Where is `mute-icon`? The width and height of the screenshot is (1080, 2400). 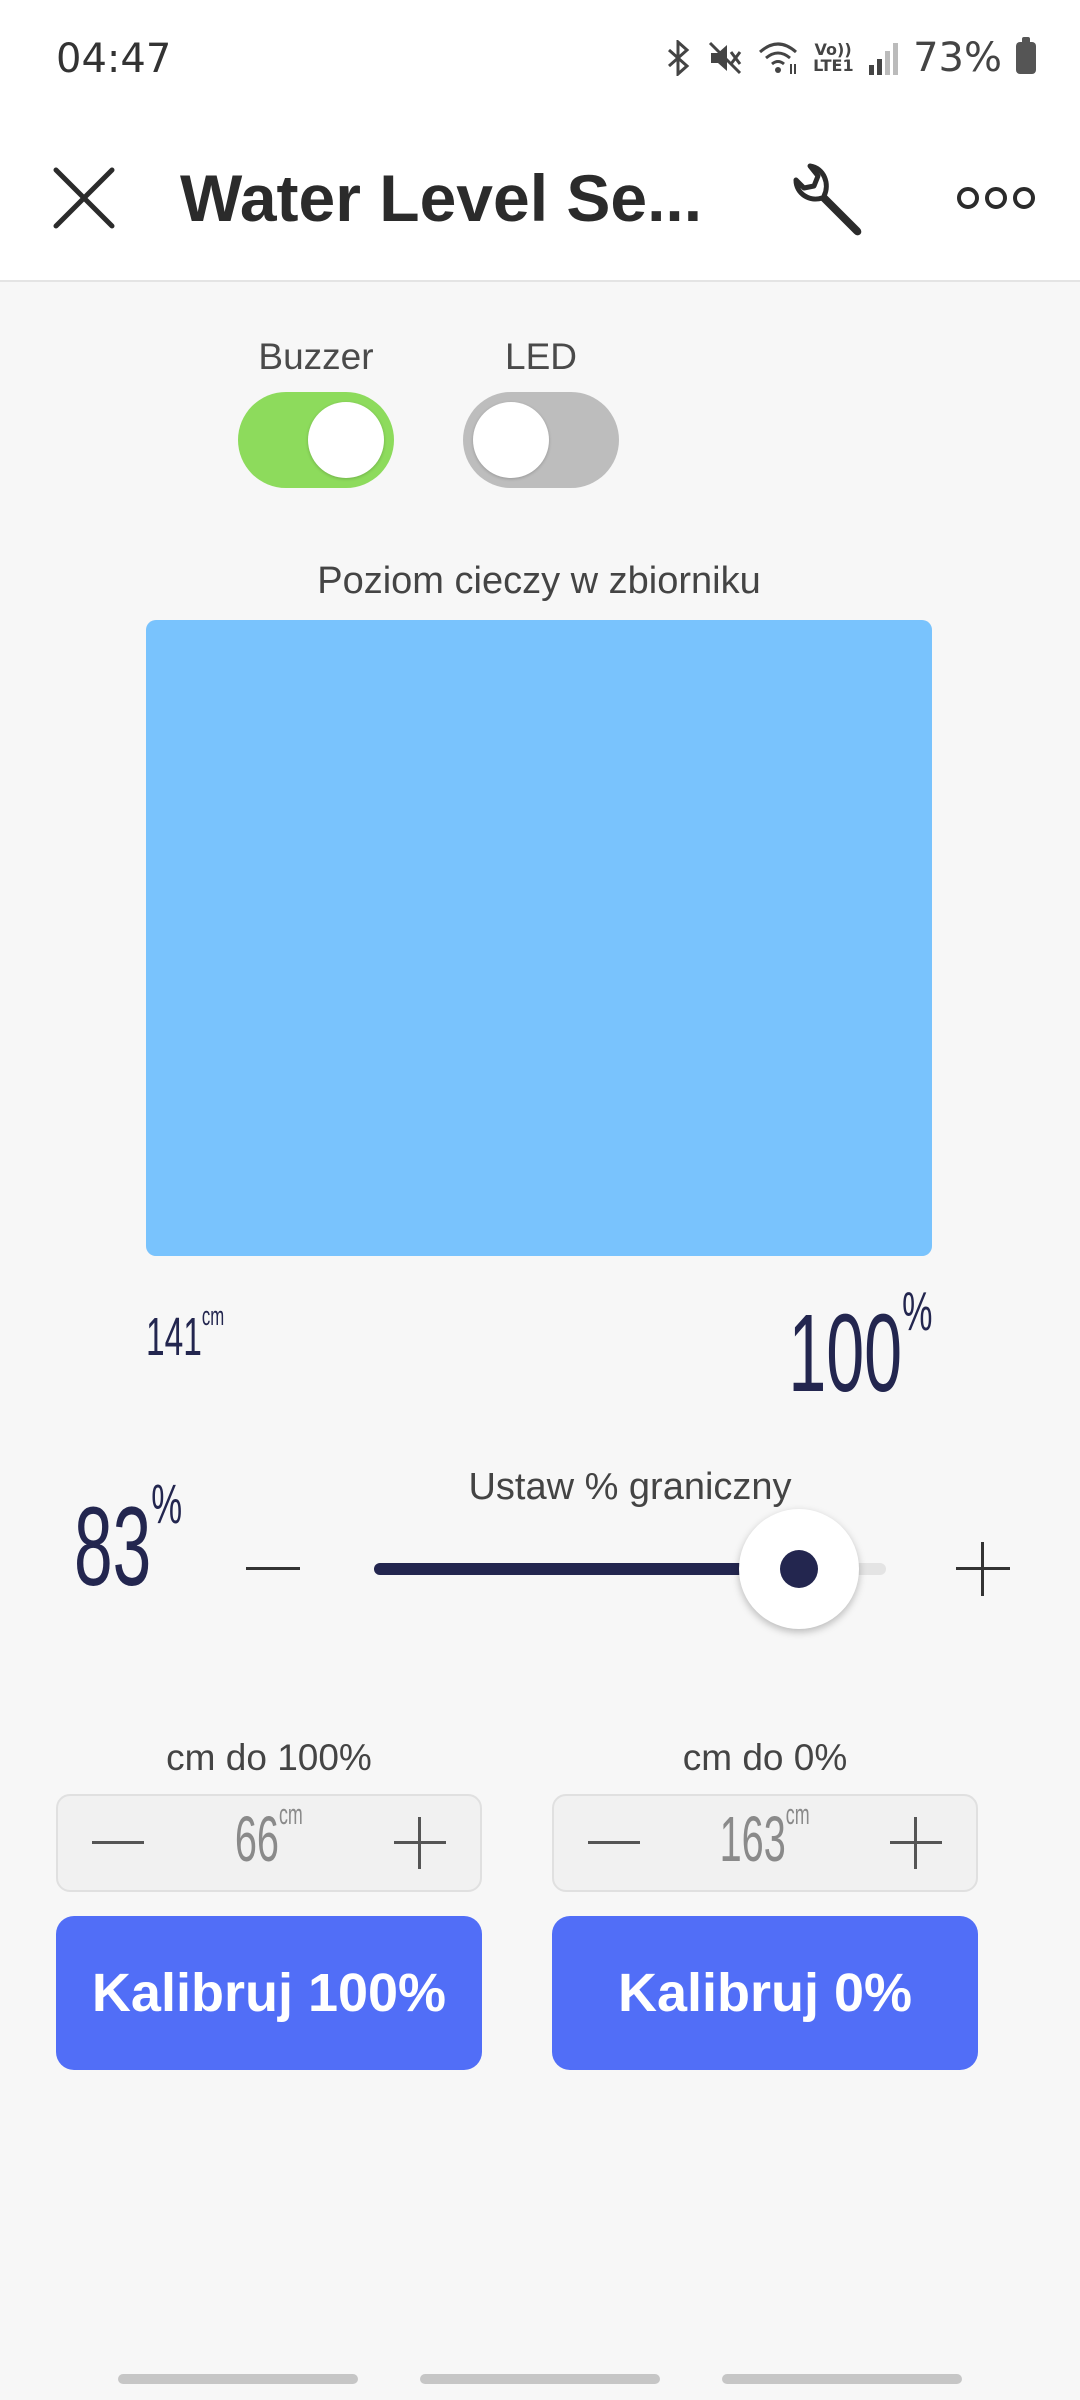
mute-icon is located at coordinates (725, 58).